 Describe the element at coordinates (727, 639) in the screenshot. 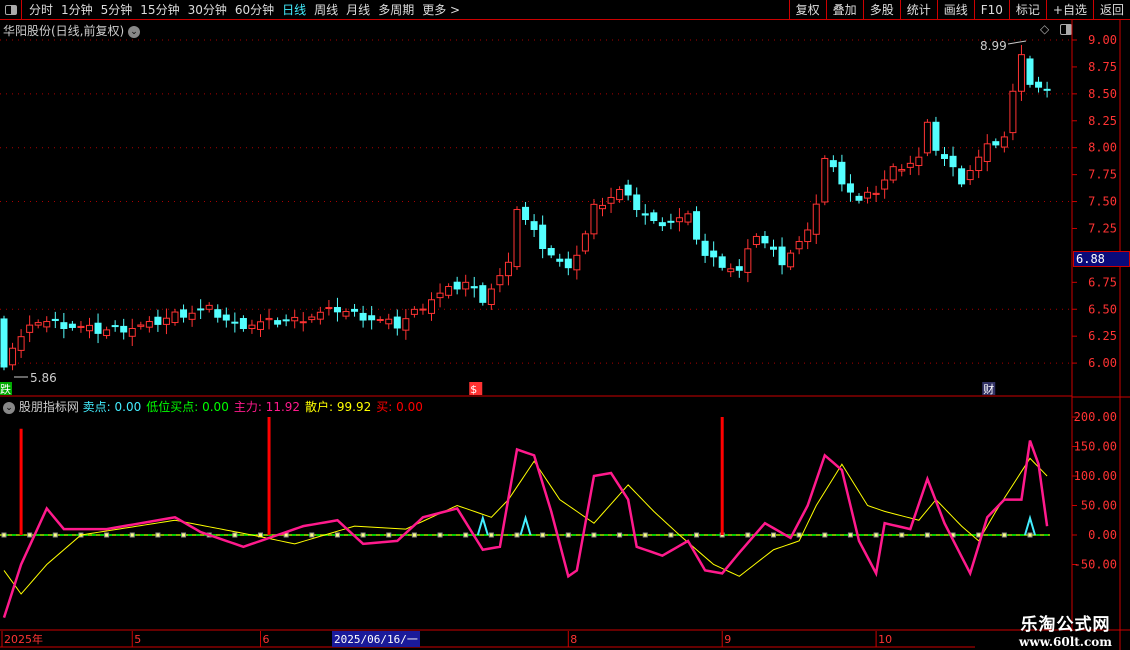

I see `date-label: 9` at that location.